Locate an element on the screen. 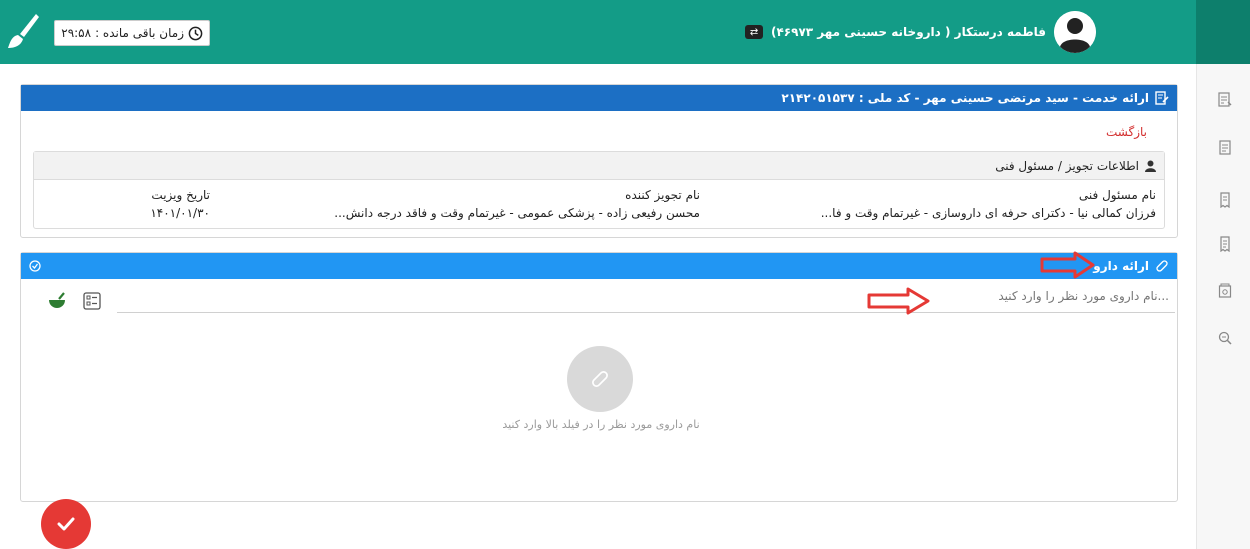  back-link: بازگشت is located at coordinates (1126, 132).